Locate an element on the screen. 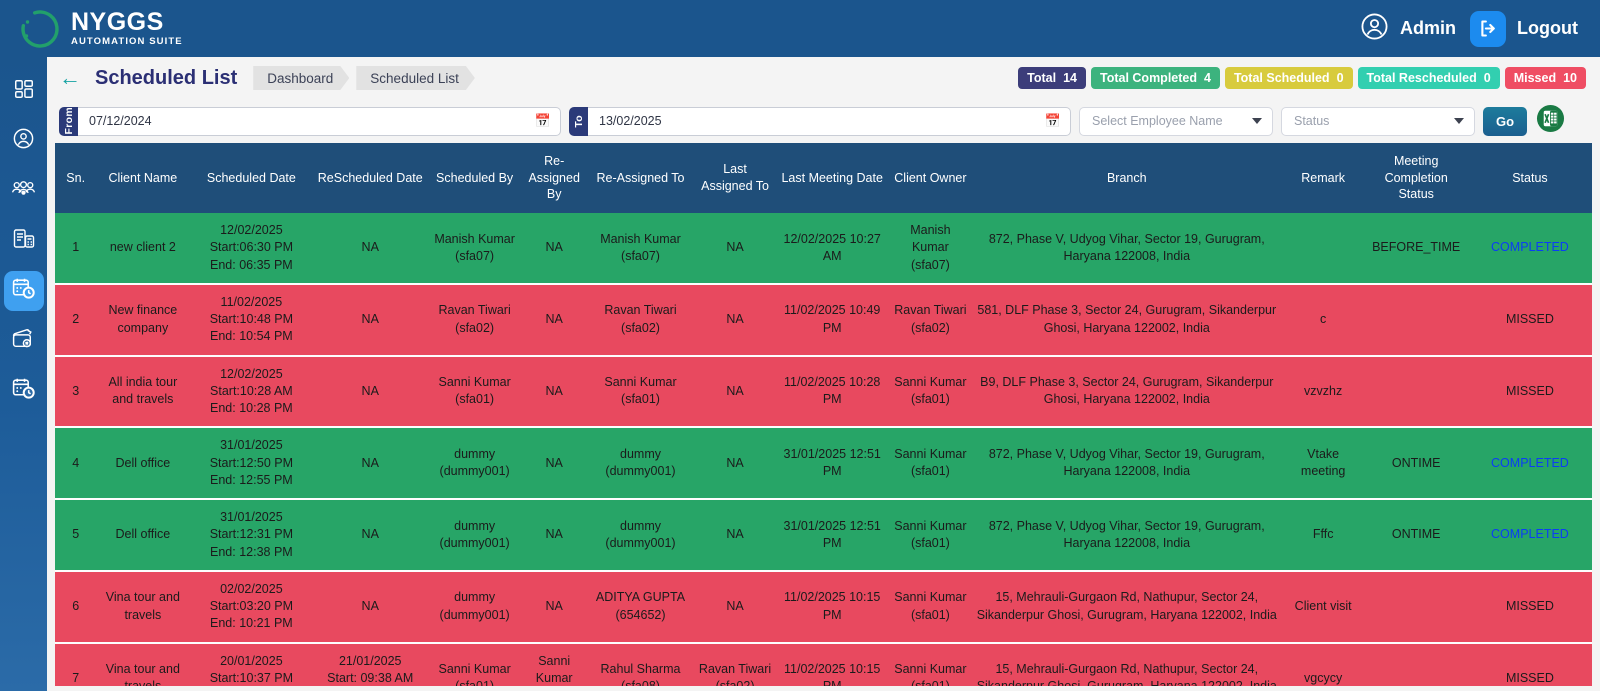 This screenshot has width=1600, height=691. calendar-clock-icon is located at coordinates (23, 391).